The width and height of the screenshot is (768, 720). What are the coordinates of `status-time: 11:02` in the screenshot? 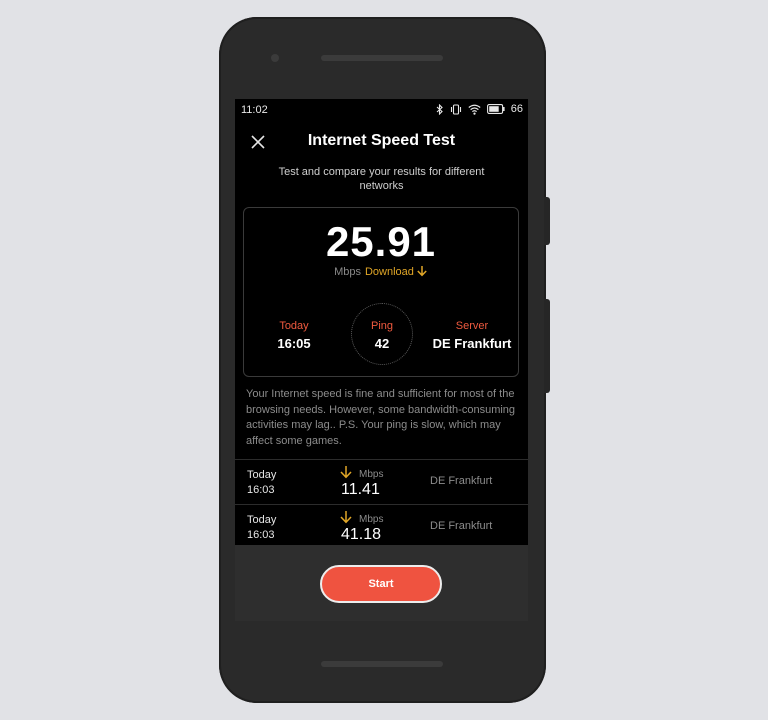 It's located at (254, 110).